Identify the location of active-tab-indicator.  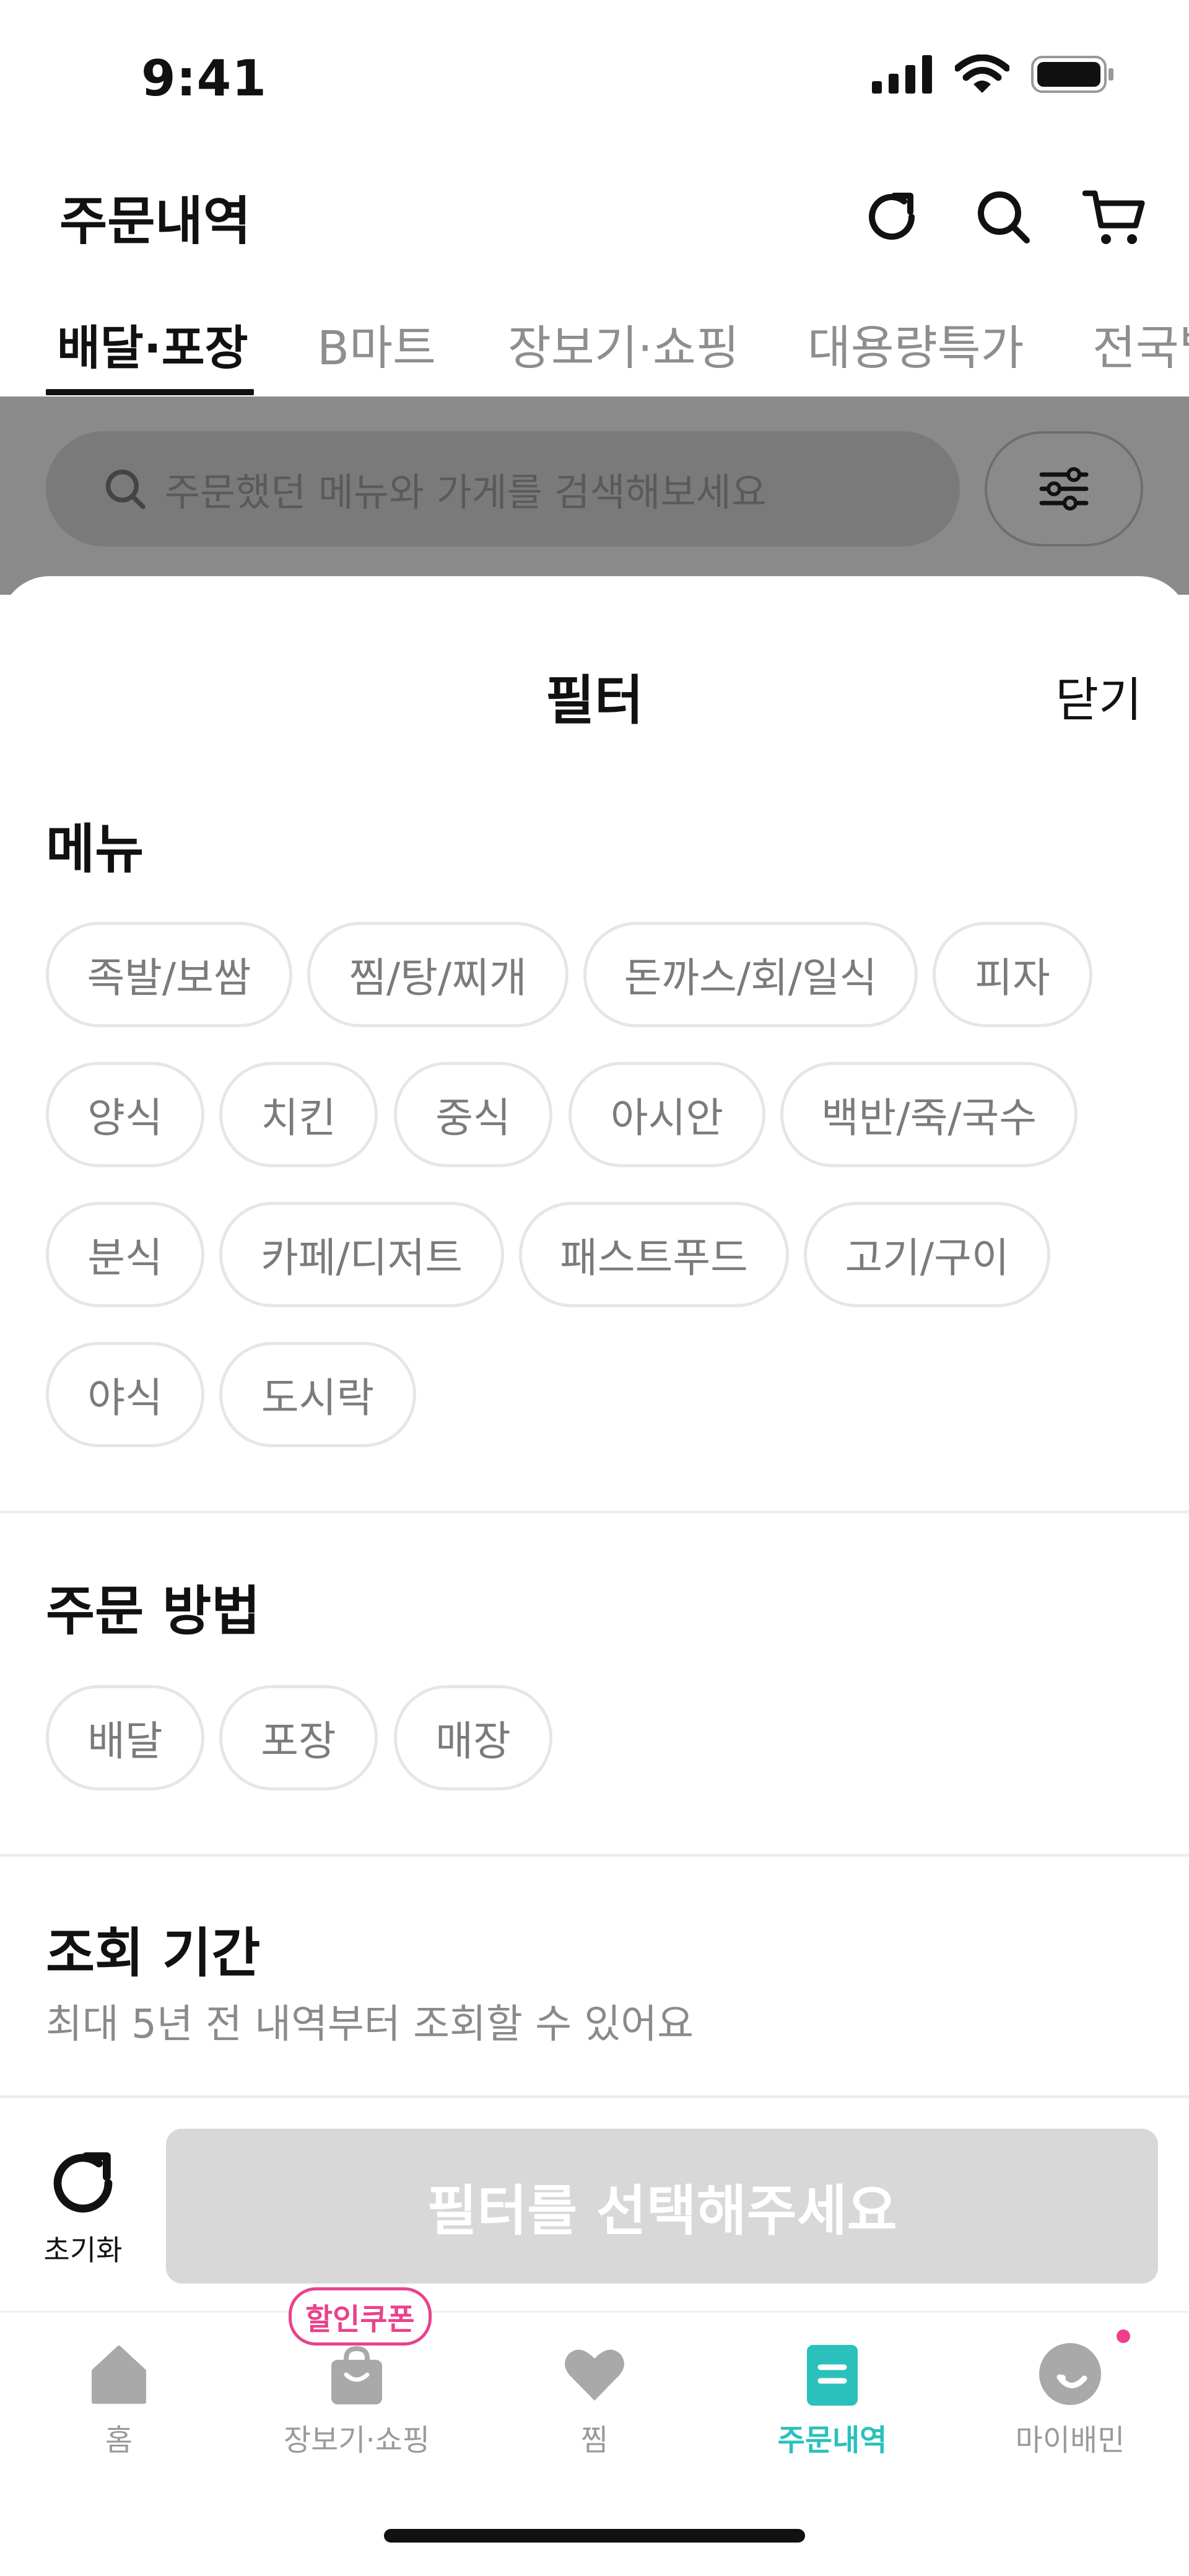
(150, 392).